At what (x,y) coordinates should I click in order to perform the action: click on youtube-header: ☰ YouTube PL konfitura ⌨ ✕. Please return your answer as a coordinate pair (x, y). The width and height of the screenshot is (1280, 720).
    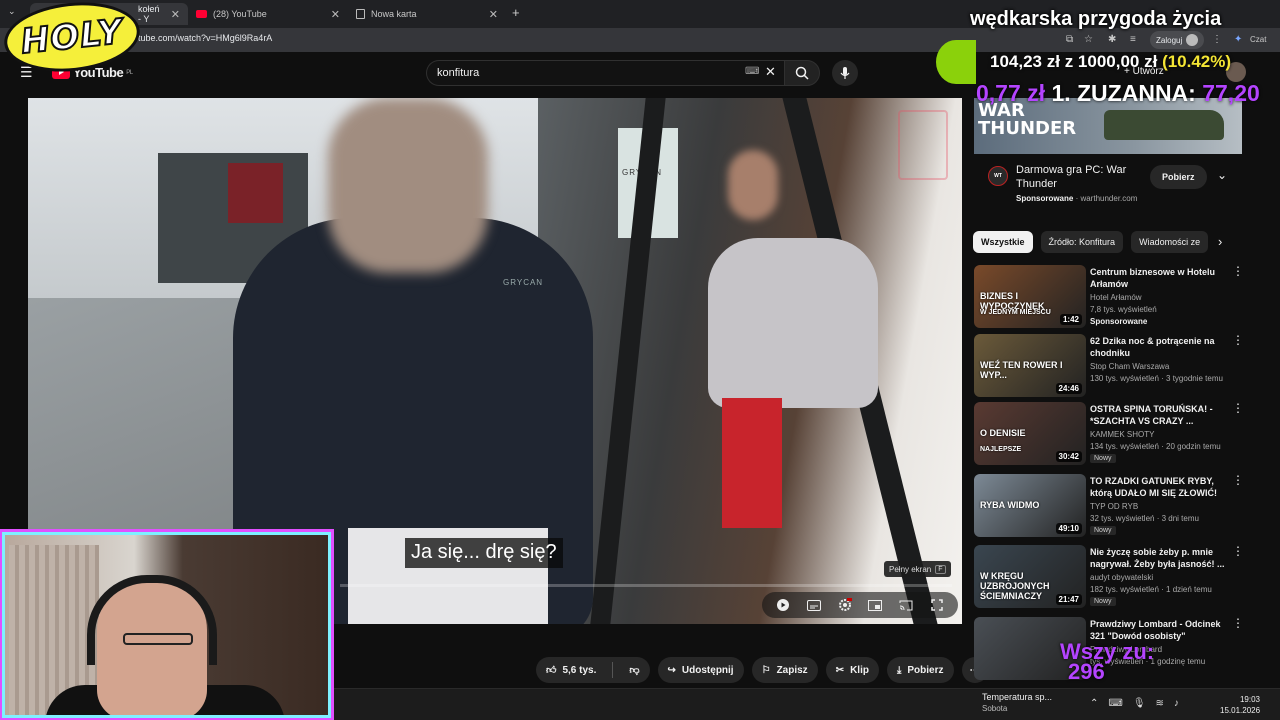
    Looking at the image, I should click on (485, 72).